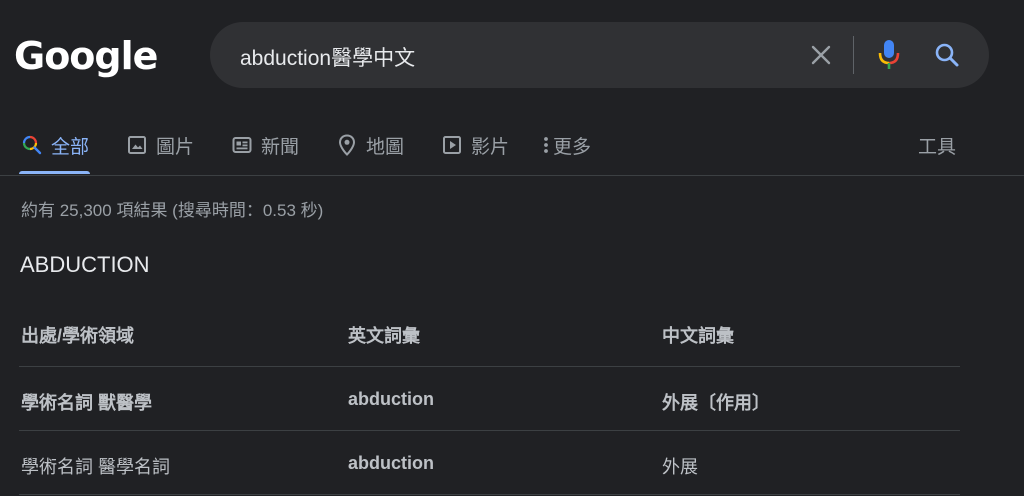  Describe the element at coordinates (96, 467) in the screenshot. I see `table-cell-source: 學術名詞 醫學名詞` at that location.